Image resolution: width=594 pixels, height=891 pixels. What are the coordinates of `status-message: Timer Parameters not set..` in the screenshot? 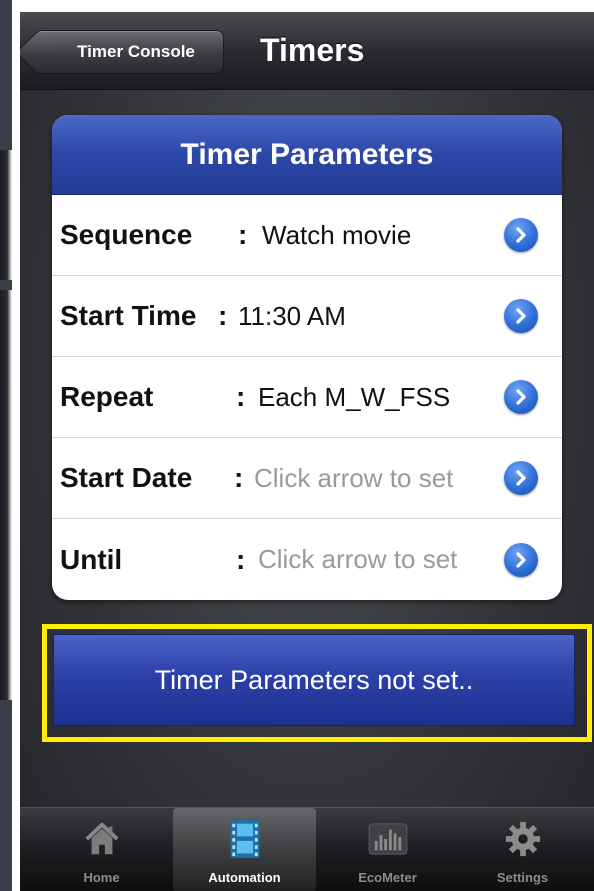 It's located at (314, 679).